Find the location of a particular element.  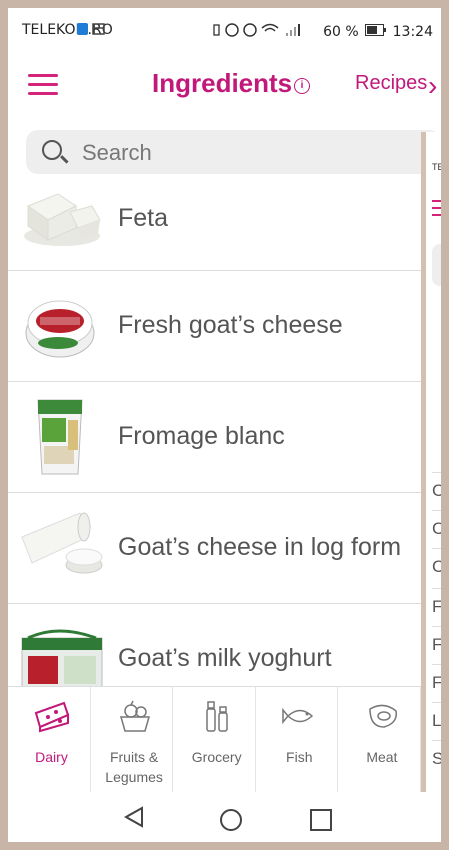

tab-meat: Meat is located at coordinates (379, 740).